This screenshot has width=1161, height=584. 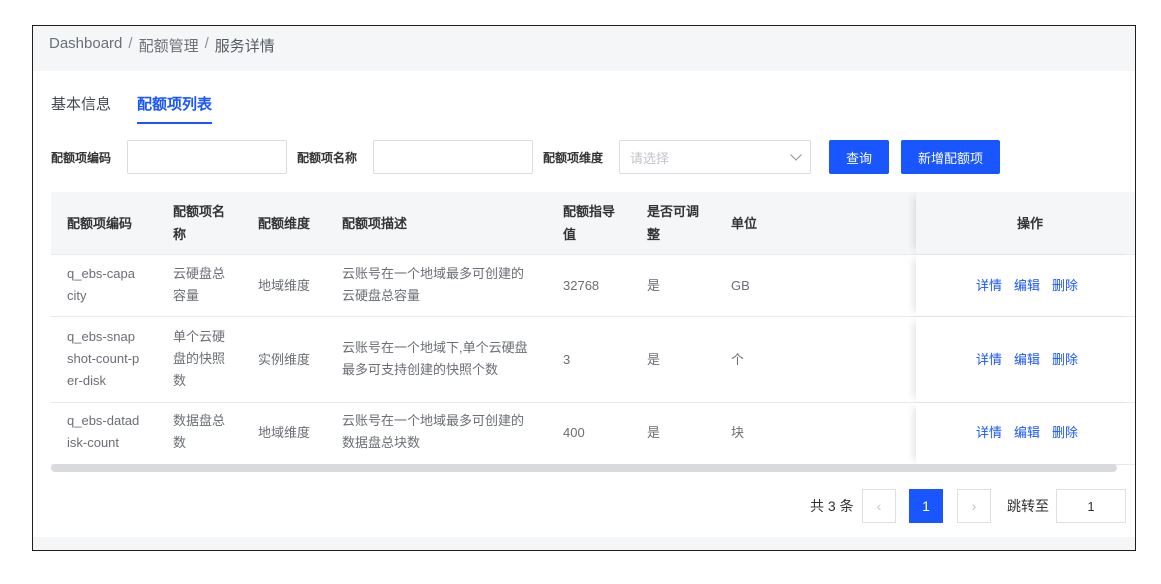 I want to click on horizontal-scrollbar, so click(x=584, y=468).